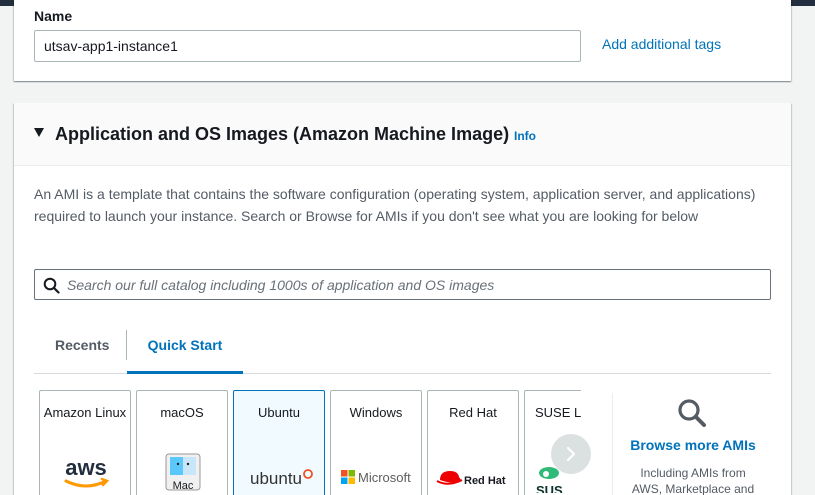 Image resolution: width=815 pixels, height=495 pixels. Describe the element at coordinates (376, 442) in the screenshot. I see `os-card-windows: Windows Microsoft` at that location.